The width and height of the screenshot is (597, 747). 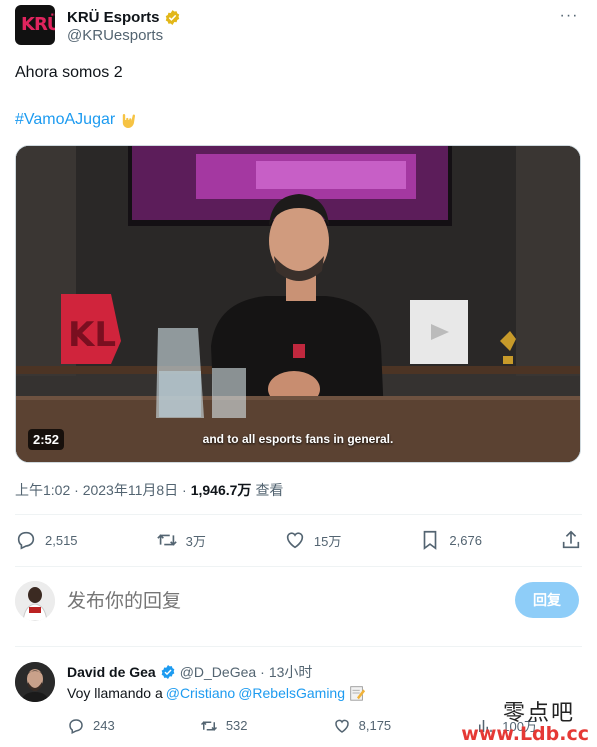 I want to click on reply-submit-button: 回复, so click(x=547, y=600).